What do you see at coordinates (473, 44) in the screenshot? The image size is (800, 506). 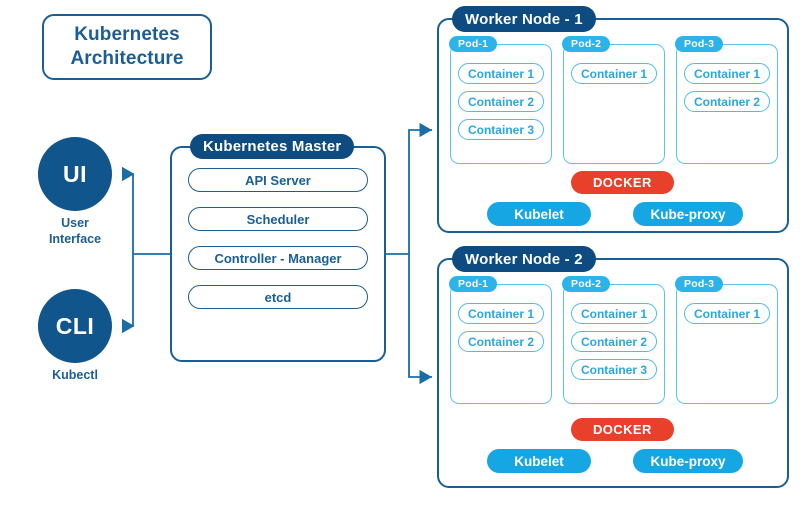 I see `worker-node-1-pod-1-label: Pod-1` at bounding box center [473, 44].